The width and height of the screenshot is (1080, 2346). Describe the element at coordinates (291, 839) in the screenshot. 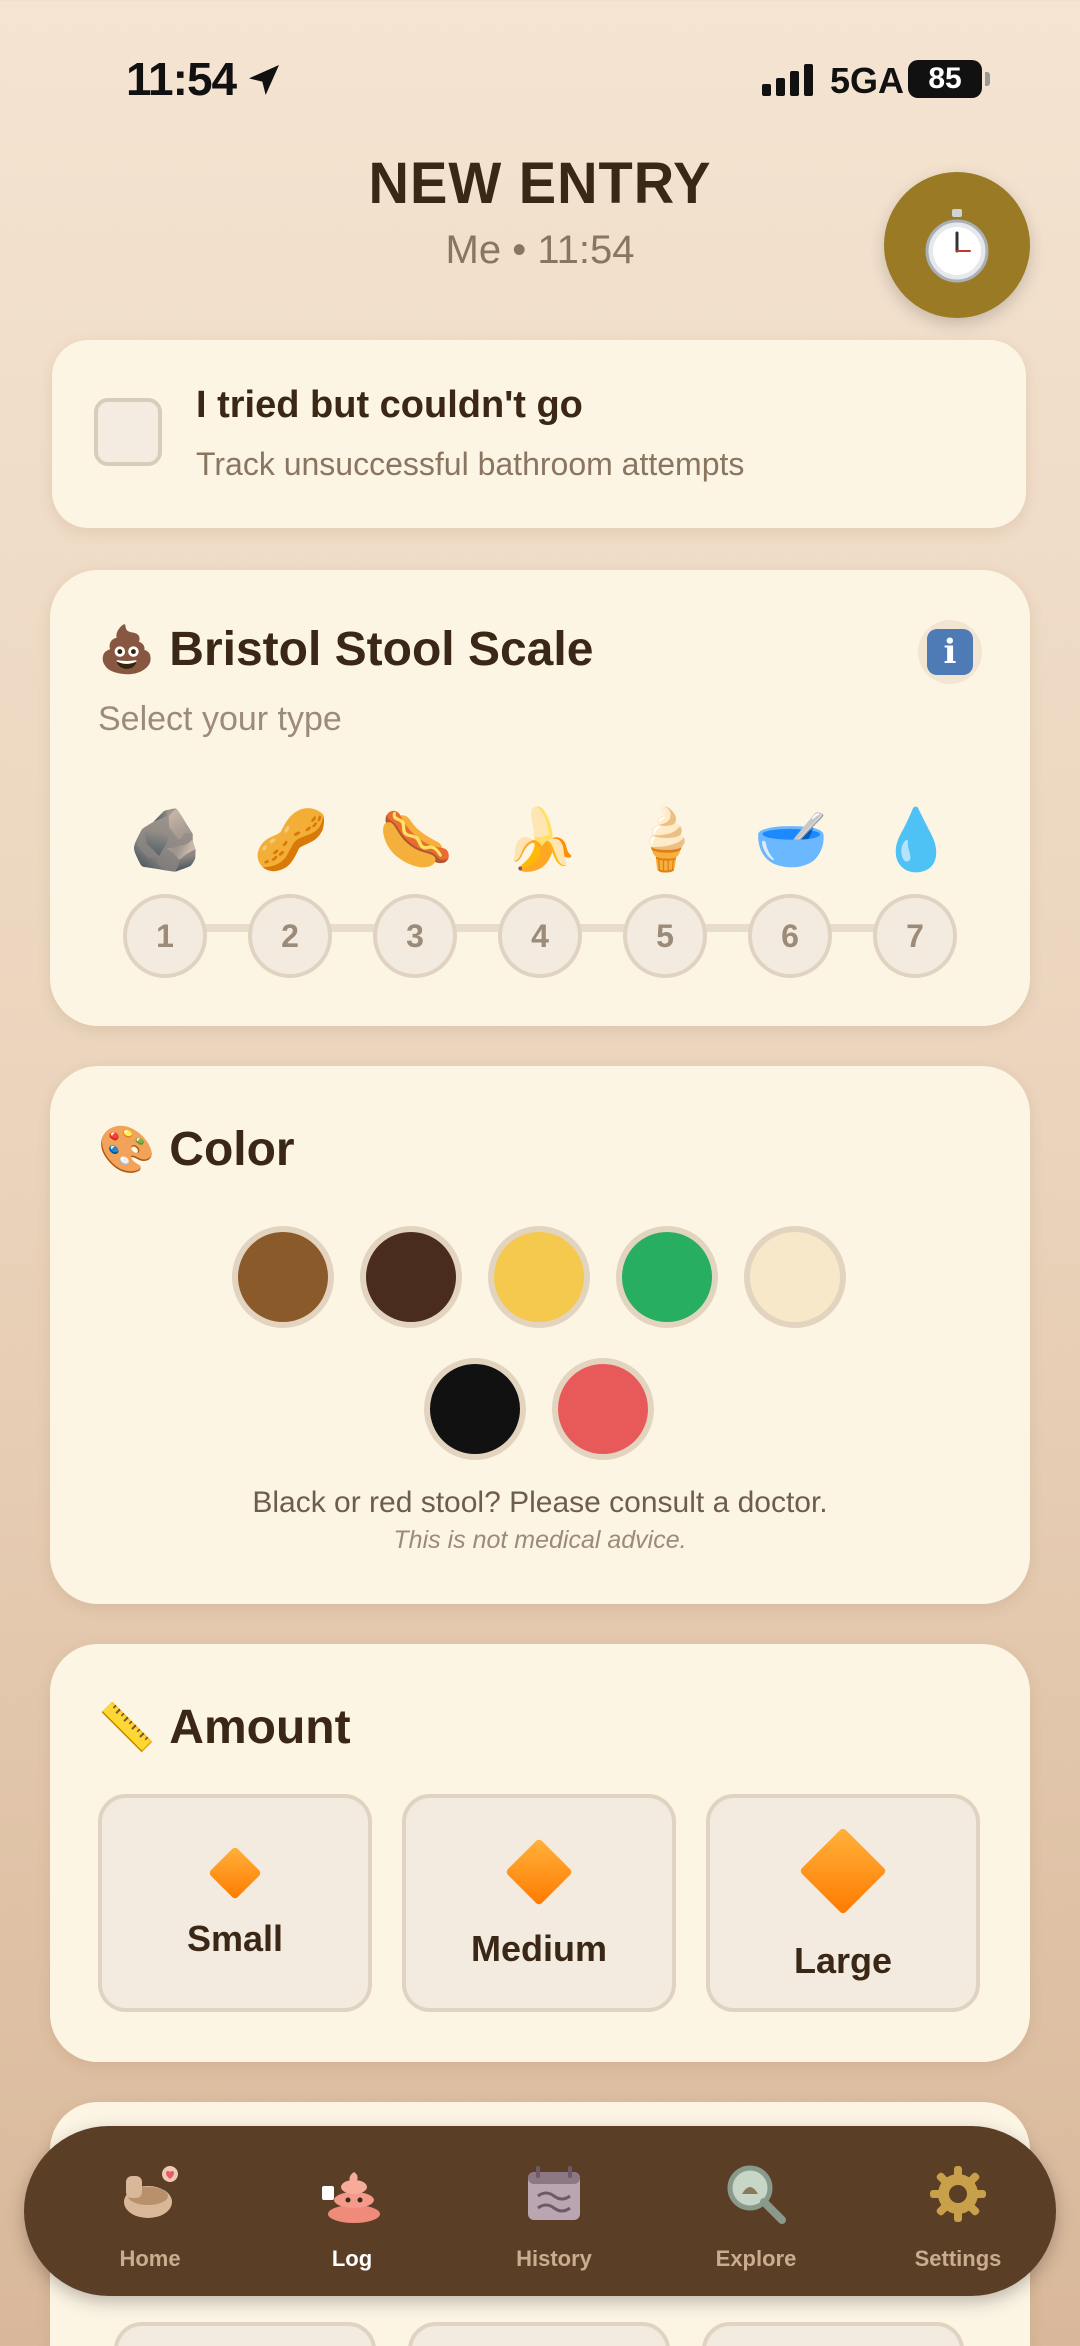

I see `peanut-icon: 🥜` at that location.